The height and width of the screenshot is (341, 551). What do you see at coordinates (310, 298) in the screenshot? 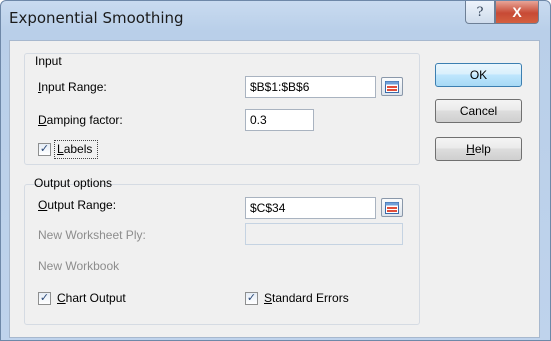
I see `standard-errors-label-text: tandard Errors` at bounding box center [310, 298].